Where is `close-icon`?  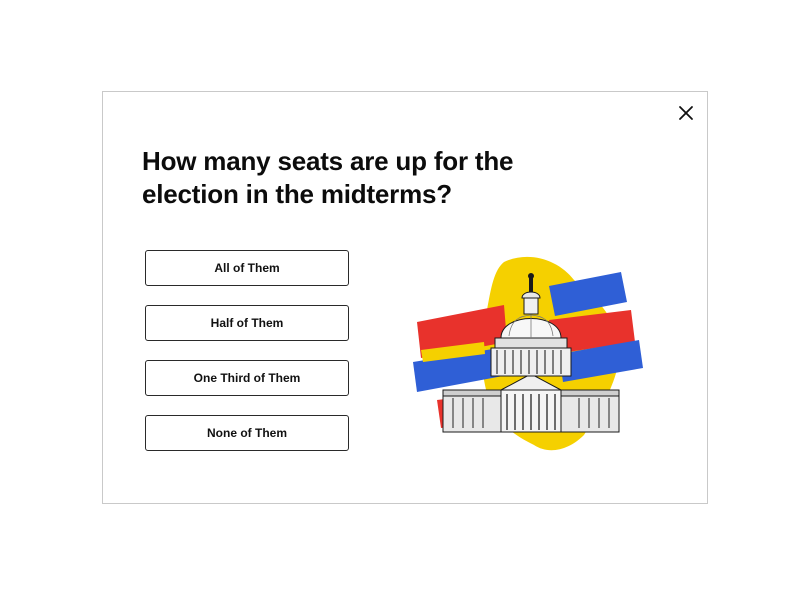 close-icon is located at coordinates (686, 113).